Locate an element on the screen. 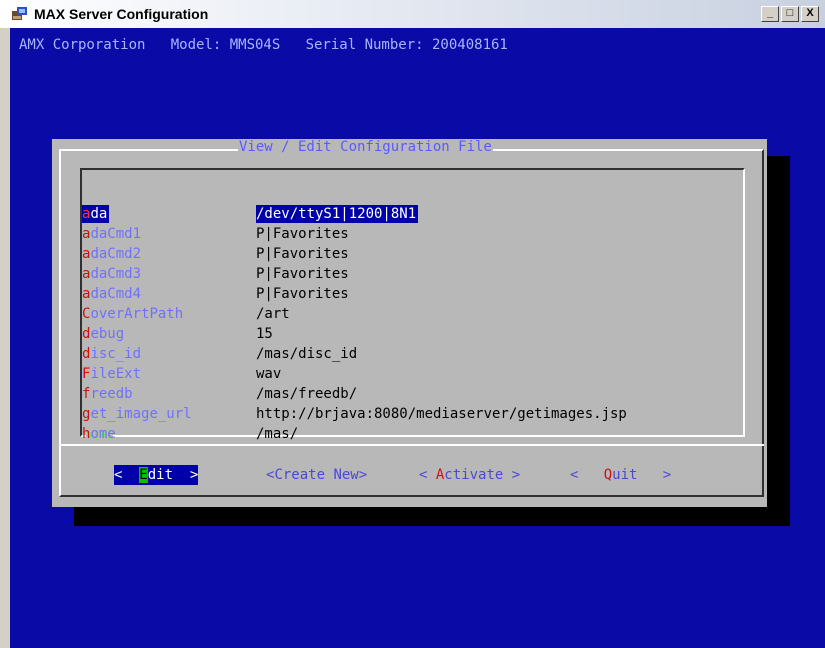 Image resolution: width=825 pixels, height=648 pixels. maximize-button: □ is located at coordinates (790, 14).